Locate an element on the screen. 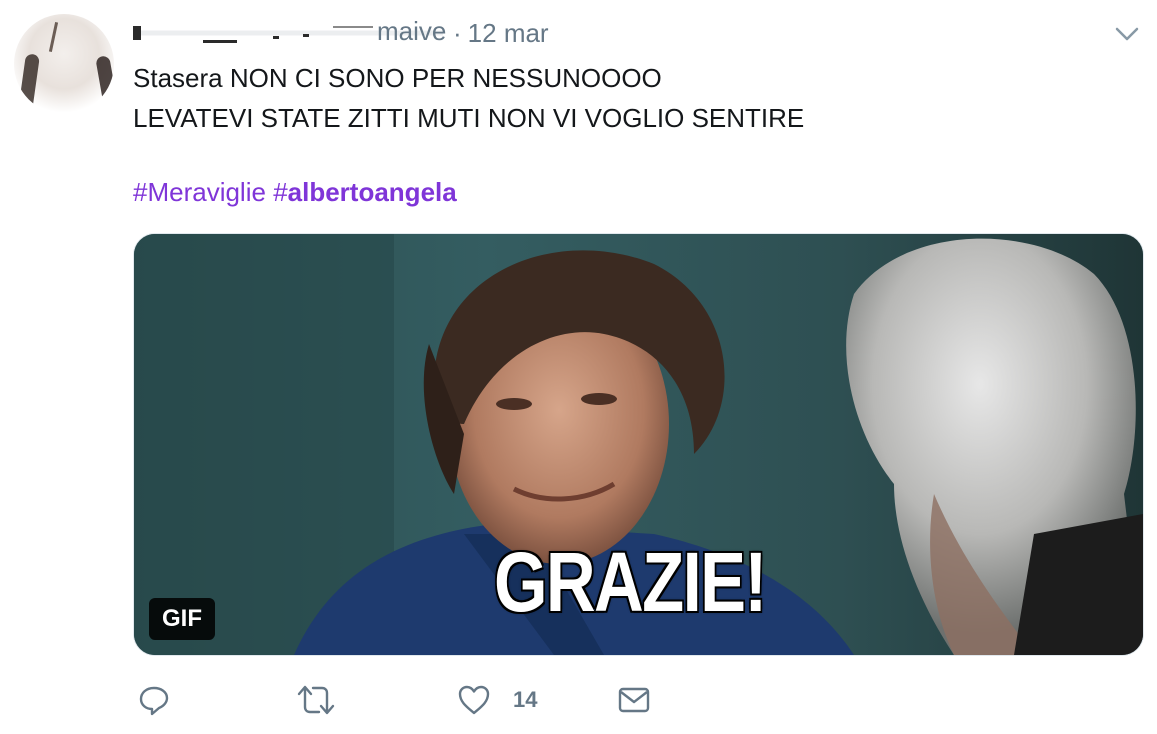 This screenshot has width=1157, height=734. envelope-icon is located at coordinates (634, 700).